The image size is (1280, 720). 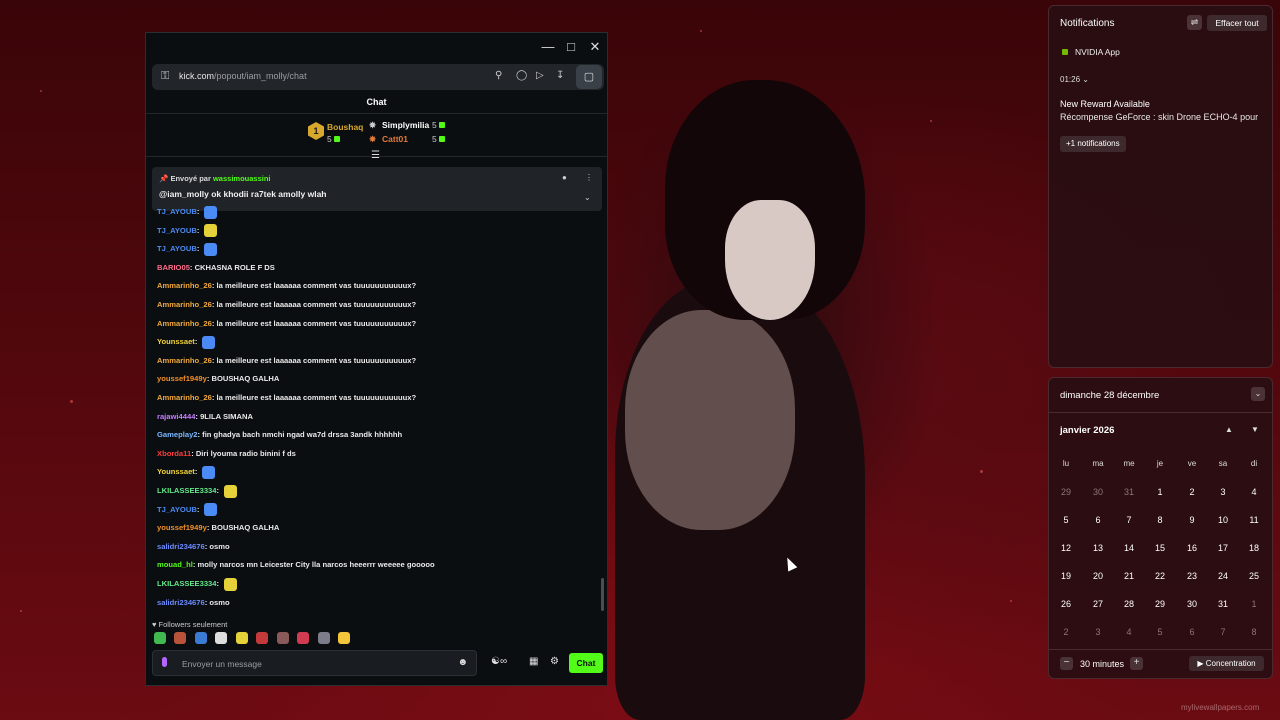 What do you see at coordinates (554, 661) in the screenshot?
I see `settings-icon: ⚙` at bounding box center [554, 661].